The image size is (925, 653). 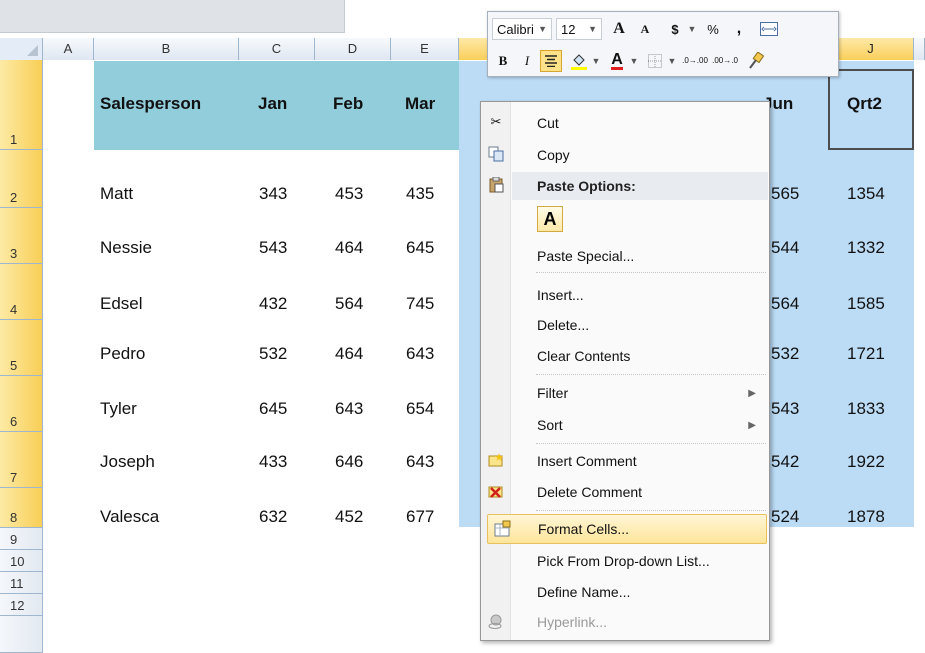 What do you see at coordinates (116, 194) in the screenshot?
I see `cell-name: Matt` at bounding box center [116, 194].